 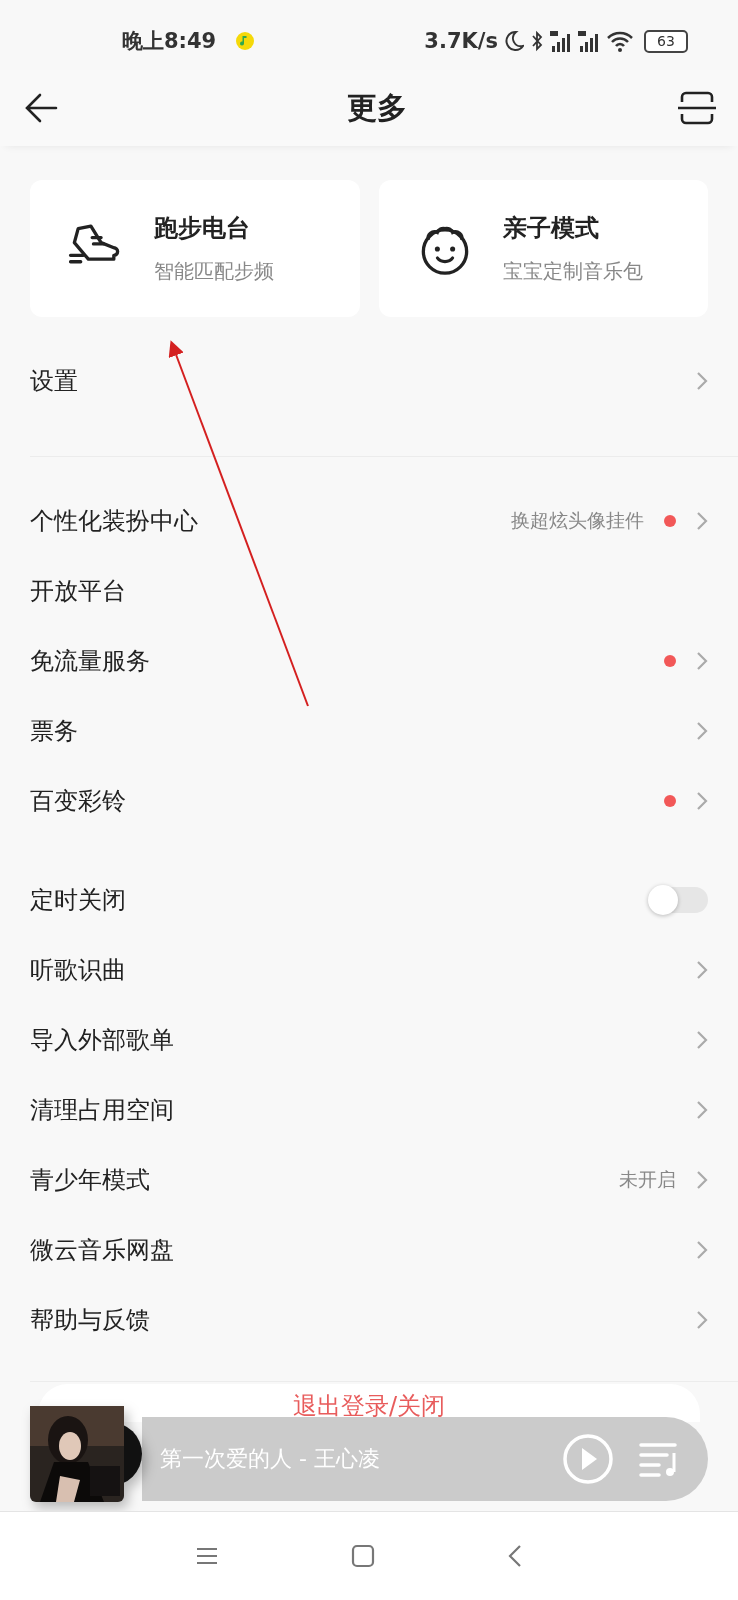 I want to click on menu-item: 青少年模式 未开启, so click(x=384, y=1180).